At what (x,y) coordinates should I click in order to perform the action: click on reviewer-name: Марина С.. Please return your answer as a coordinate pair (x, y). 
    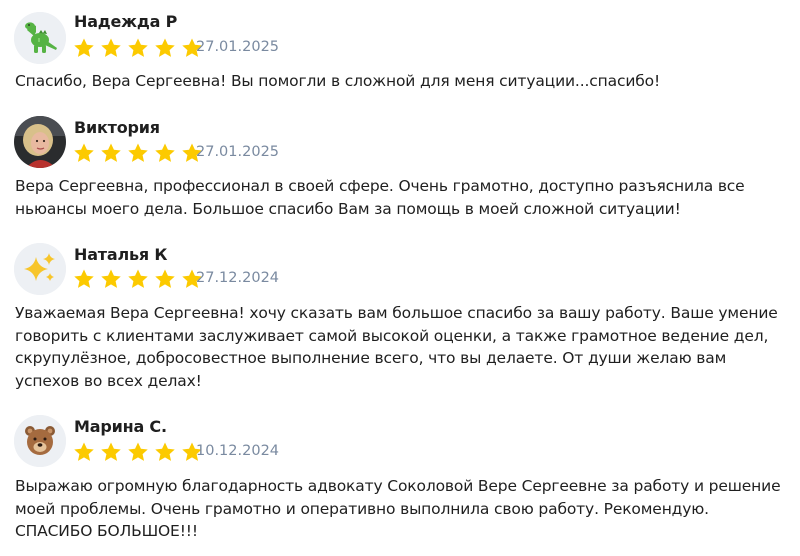
    Looking at the image, I should click on (120, 426).